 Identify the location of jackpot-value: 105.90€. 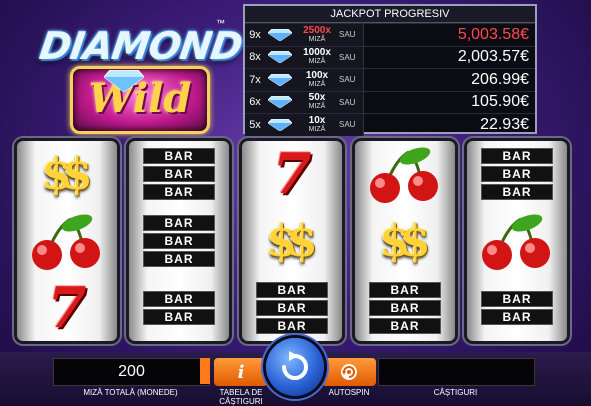
(500, 102).